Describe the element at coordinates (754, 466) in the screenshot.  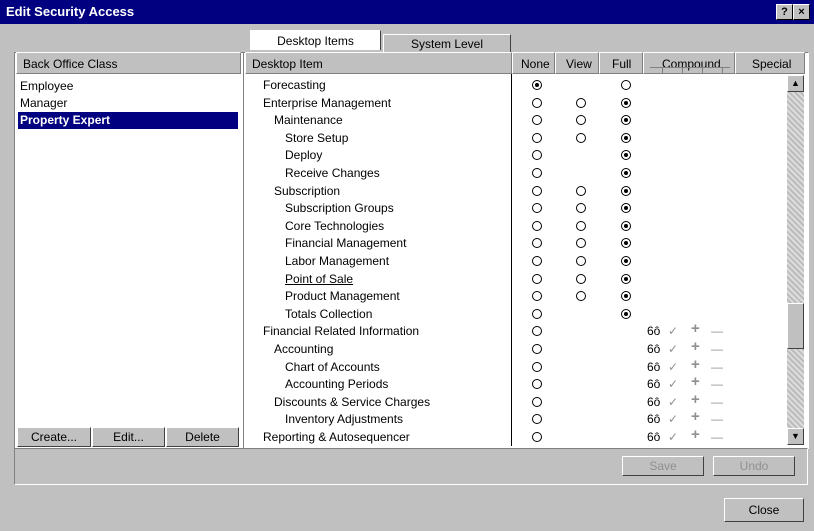
I see `undo-button: Undo` at that location.